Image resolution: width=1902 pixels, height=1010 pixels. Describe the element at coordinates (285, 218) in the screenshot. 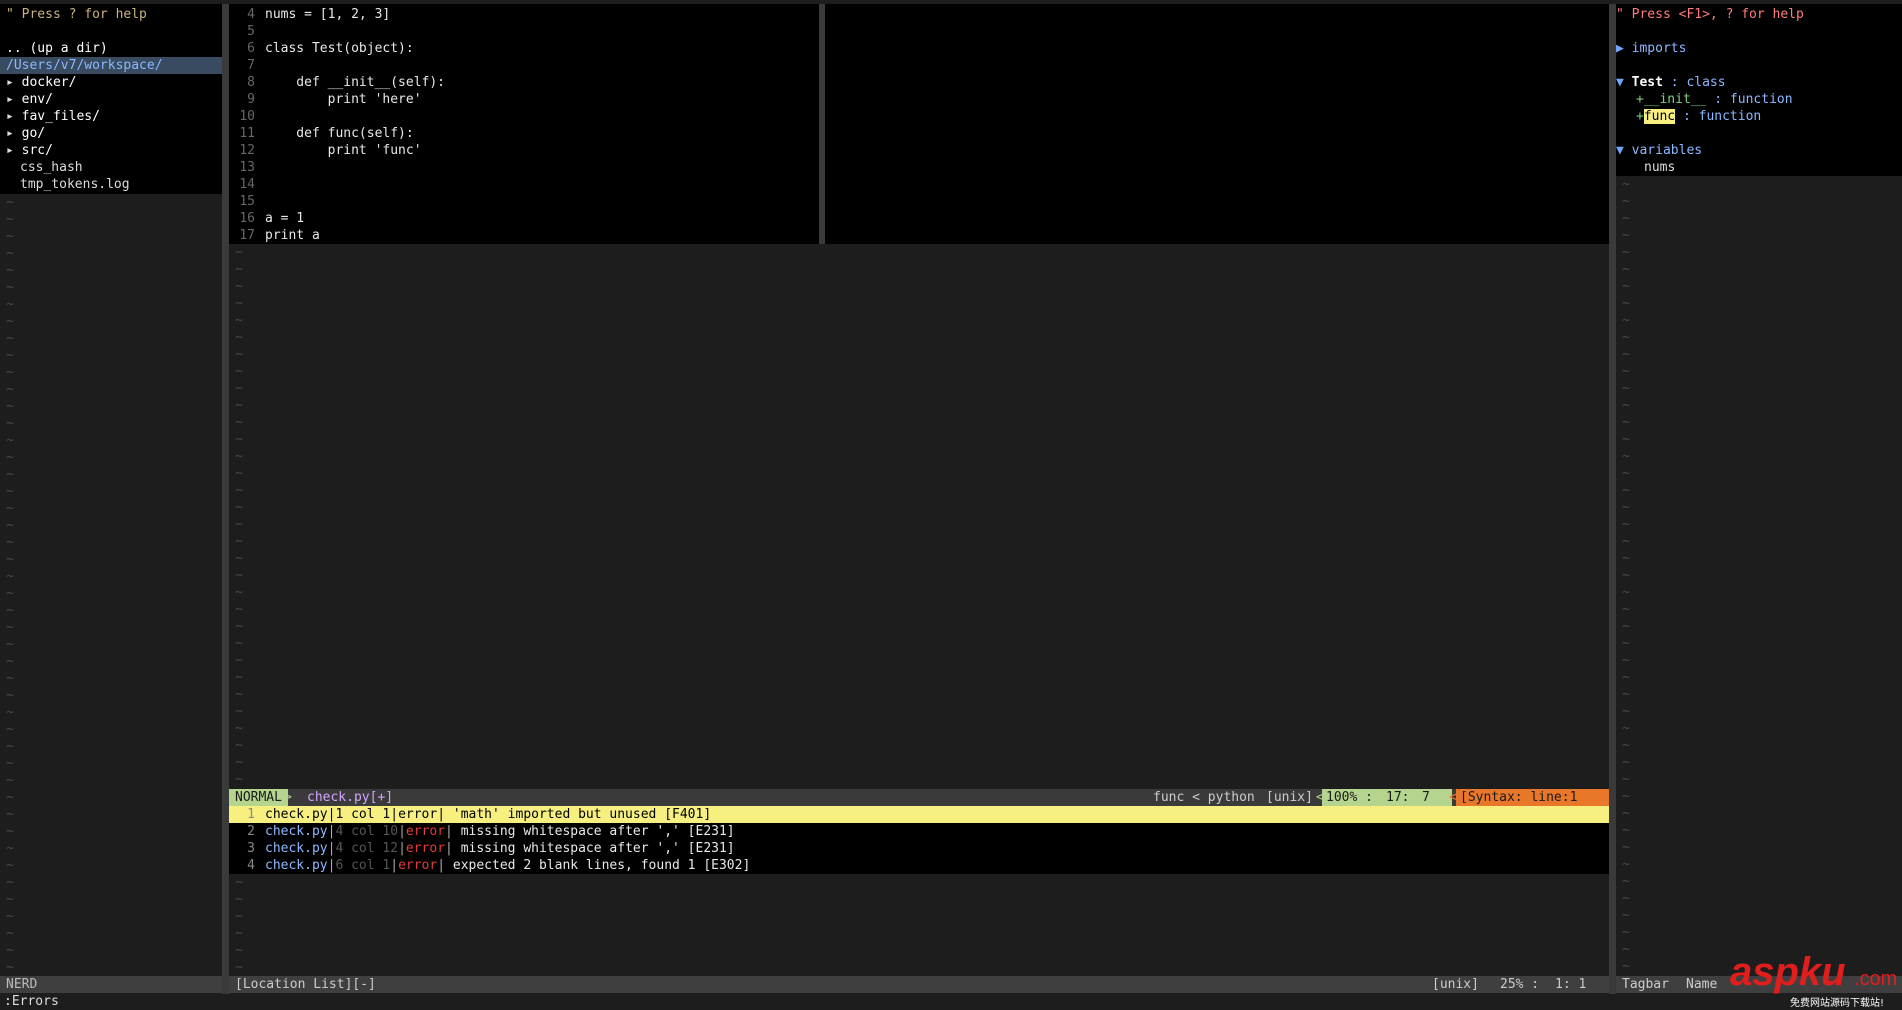

I see `code-text: a = 1` at that location.